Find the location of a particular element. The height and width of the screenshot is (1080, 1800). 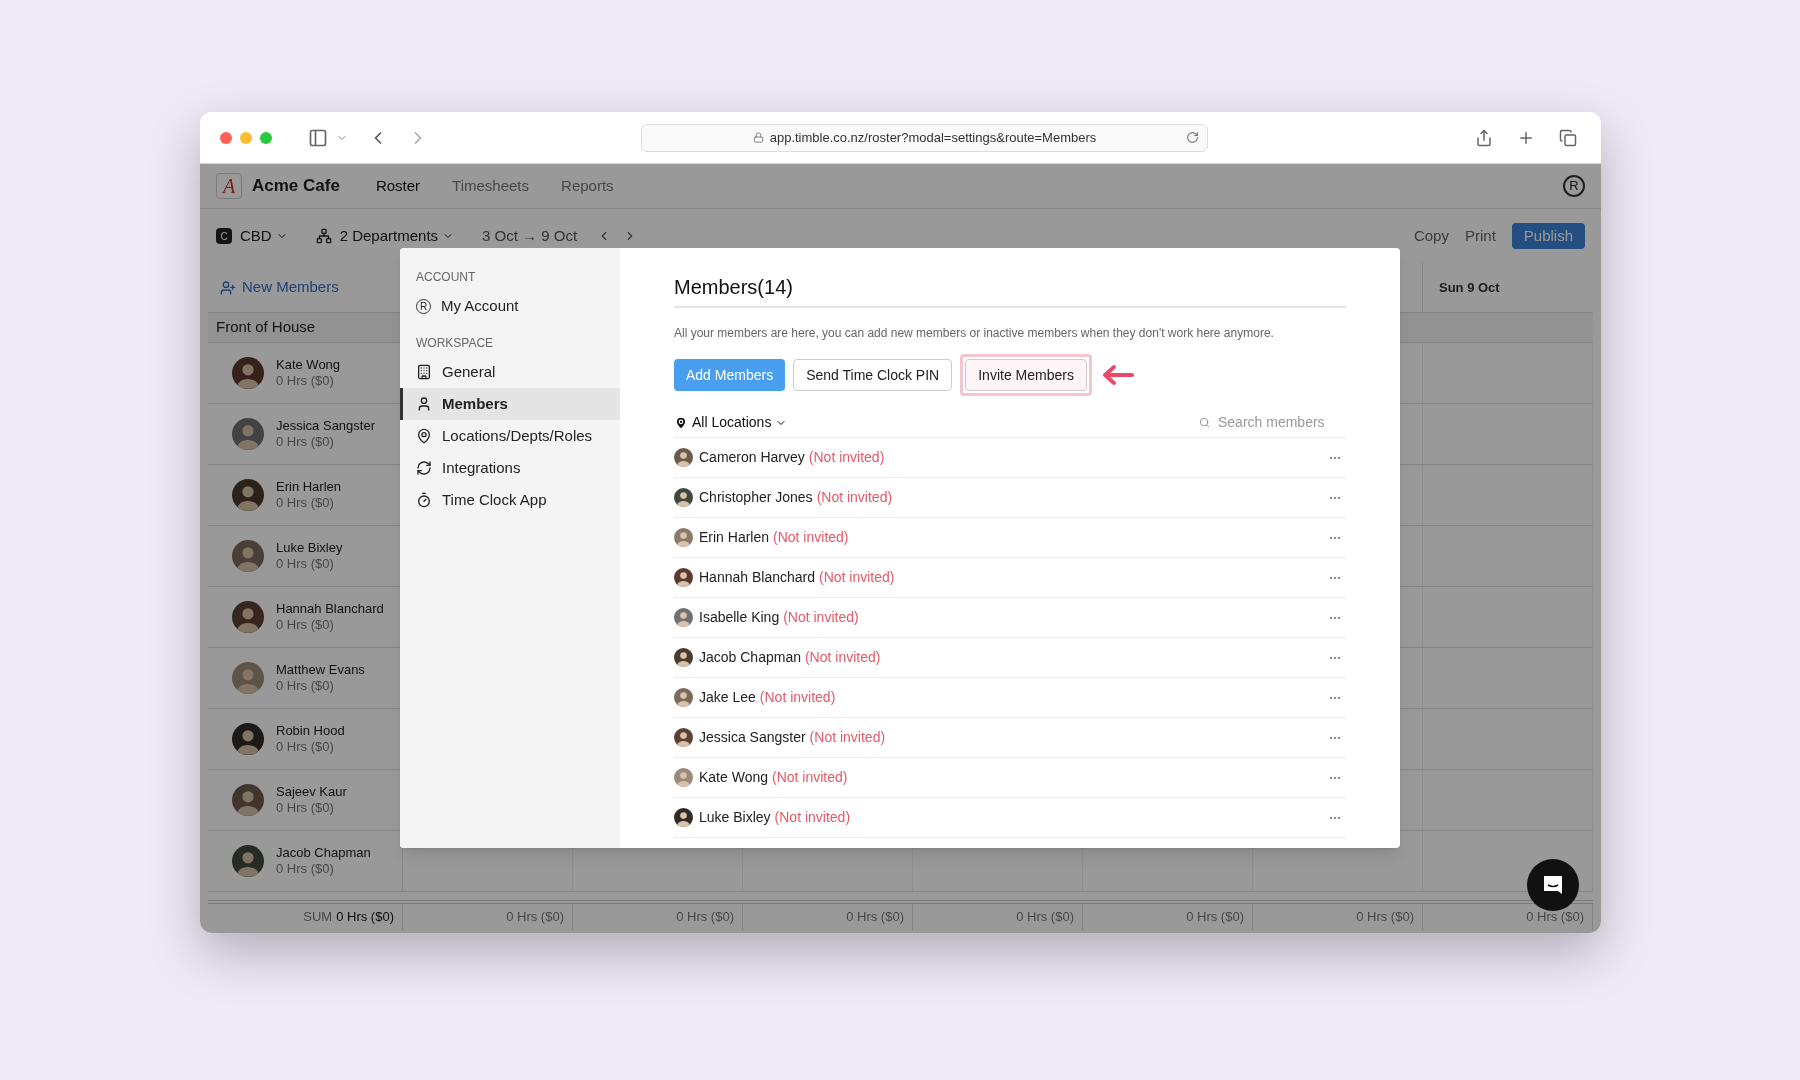

reload-icon is located at coordinates (1192, 137).